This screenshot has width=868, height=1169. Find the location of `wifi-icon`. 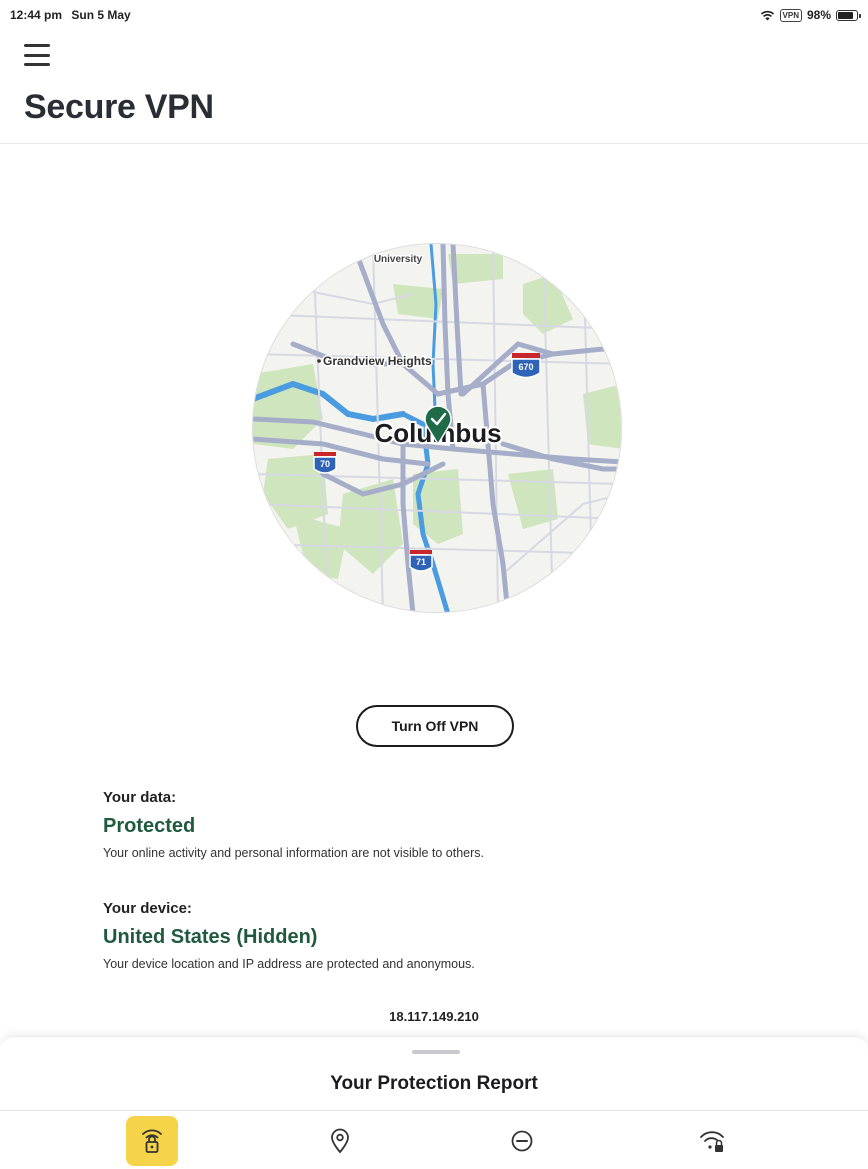

wifi-icon is located at coordinates (767, 15).